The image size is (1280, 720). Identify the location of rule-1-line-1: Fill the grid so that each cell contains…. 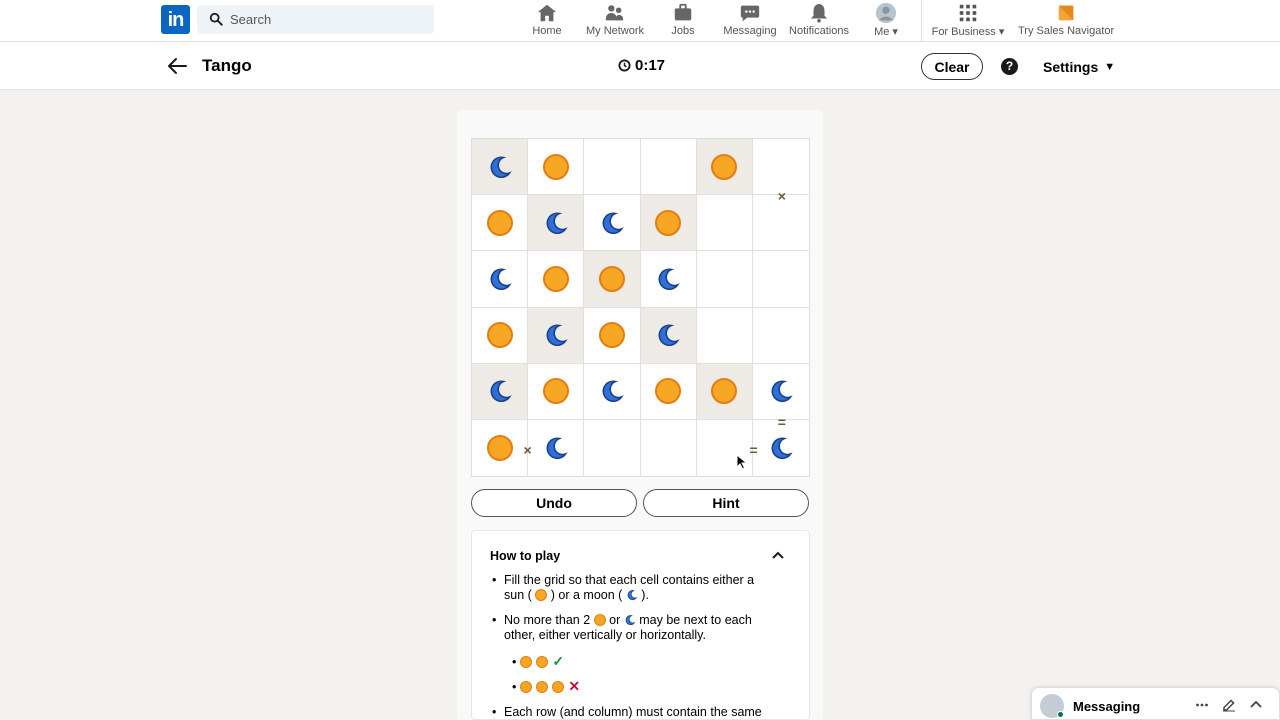
(629, 580).